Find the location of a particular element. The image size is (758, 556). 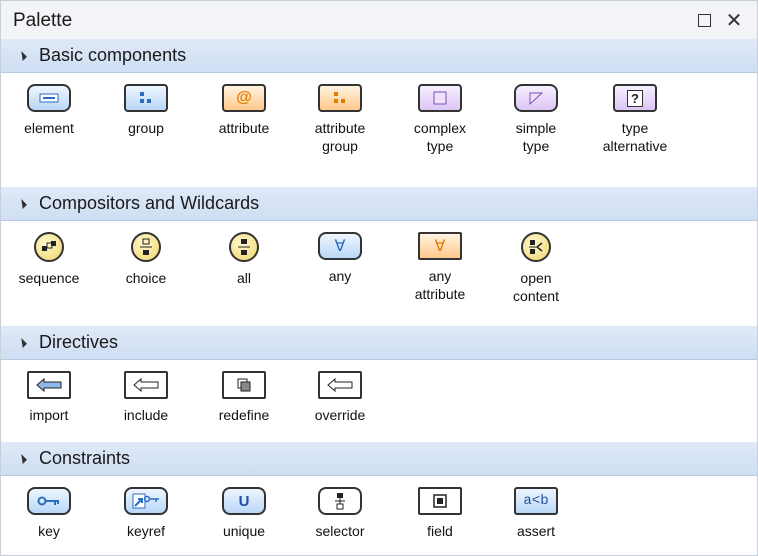

item-label: unique is located at coordinates (244, 531).